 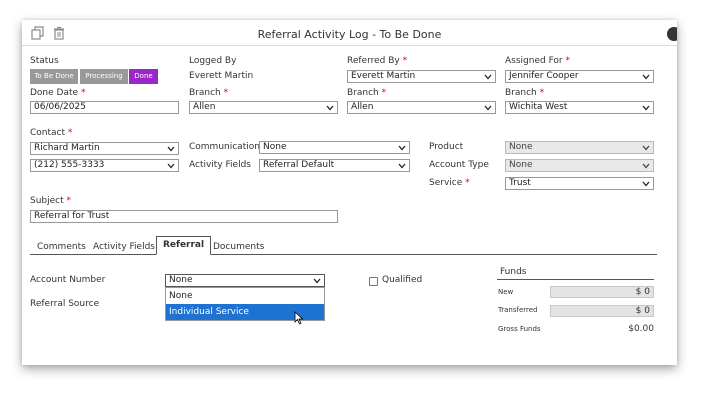 I want to click on branch-label-3: Branch *, so click(x=525, y=93).